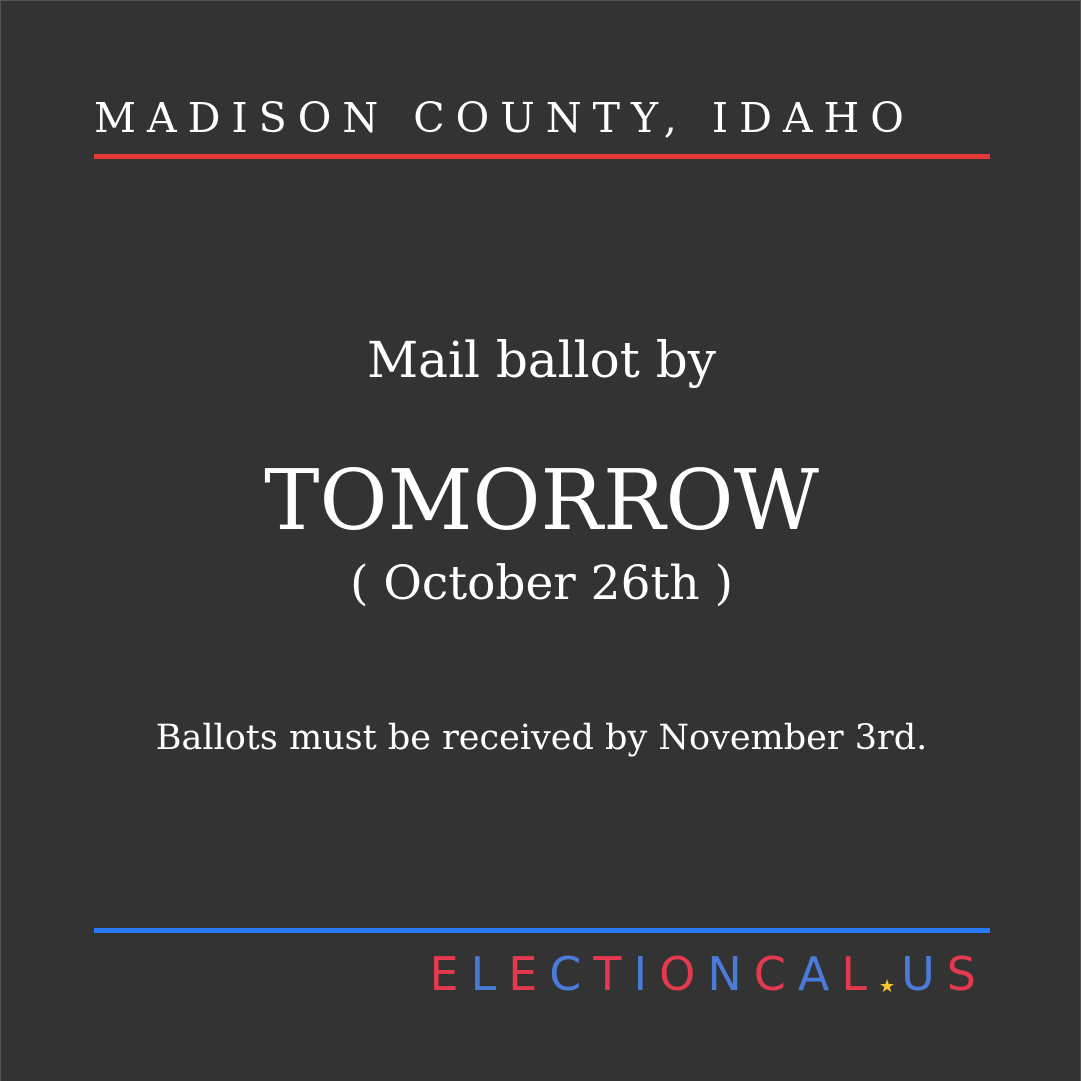 The image size is (1081, 1081). Describe the element at coordinates (504, 118) in the screenshot. I see `location-title: MADISON COUNTY, IDAHO` at that location.